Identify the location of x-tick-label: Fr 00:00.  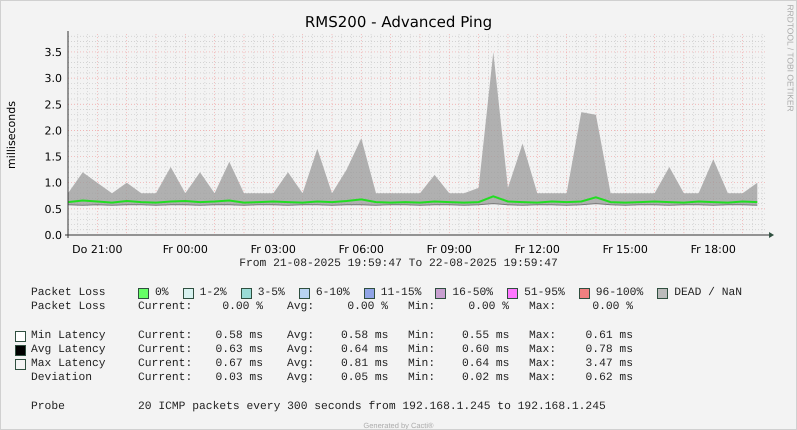
(185, 249).